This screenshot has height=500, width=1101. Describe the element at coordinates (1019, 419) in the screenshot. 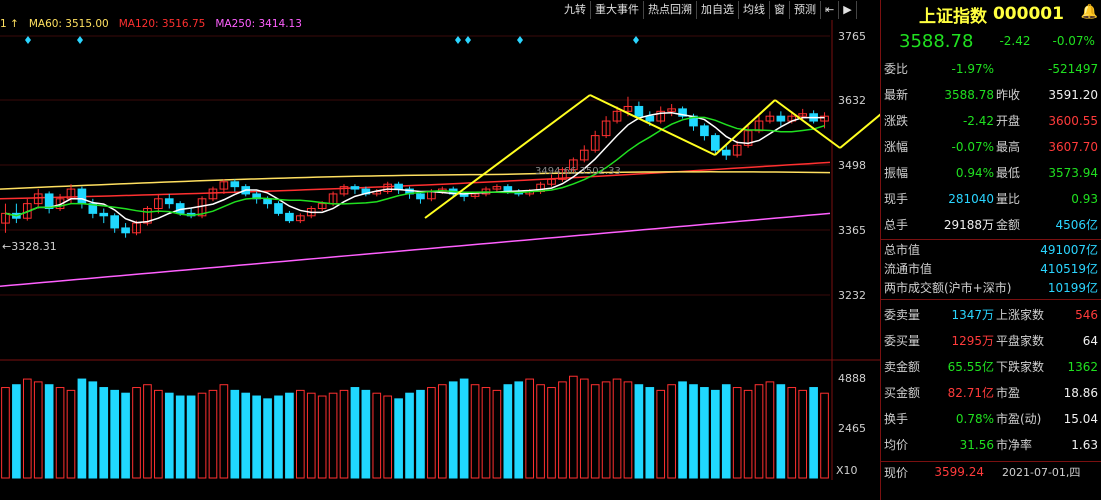

I see `row-label: 市盈(动)` at that location.